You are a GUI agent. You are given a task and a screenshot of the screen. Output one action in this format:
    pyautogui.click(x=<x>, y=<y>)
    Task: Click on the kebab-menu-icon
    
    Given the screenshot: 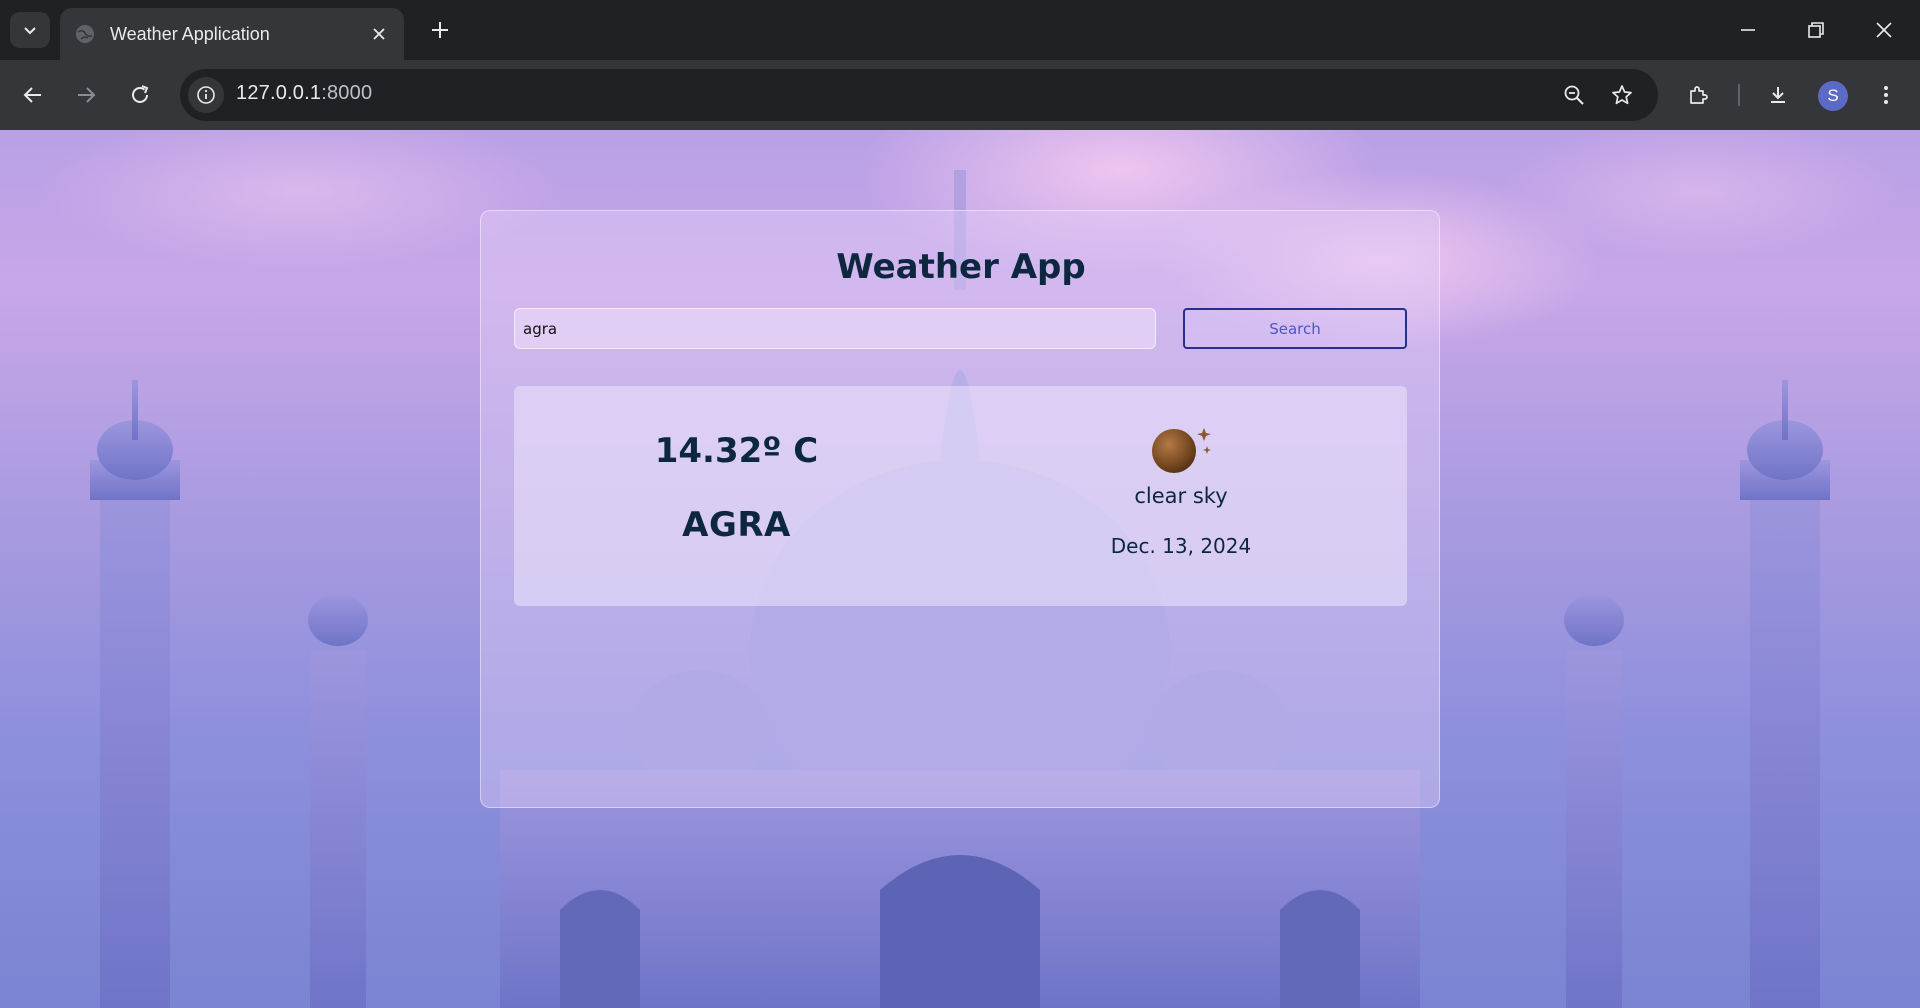 What is the action you would take?
    pyautogui.click(x=1886, y=95)
    